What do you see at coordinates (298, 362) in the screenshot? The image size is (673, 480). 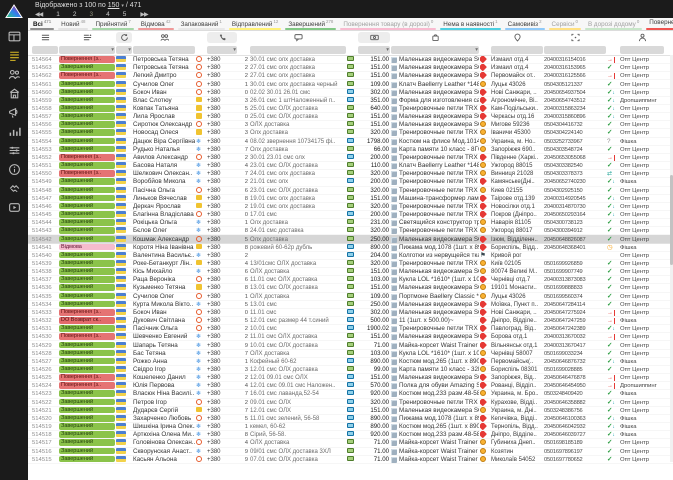 I see `order-comment: Кофейный 60-62` at bounding box center [298, 362].